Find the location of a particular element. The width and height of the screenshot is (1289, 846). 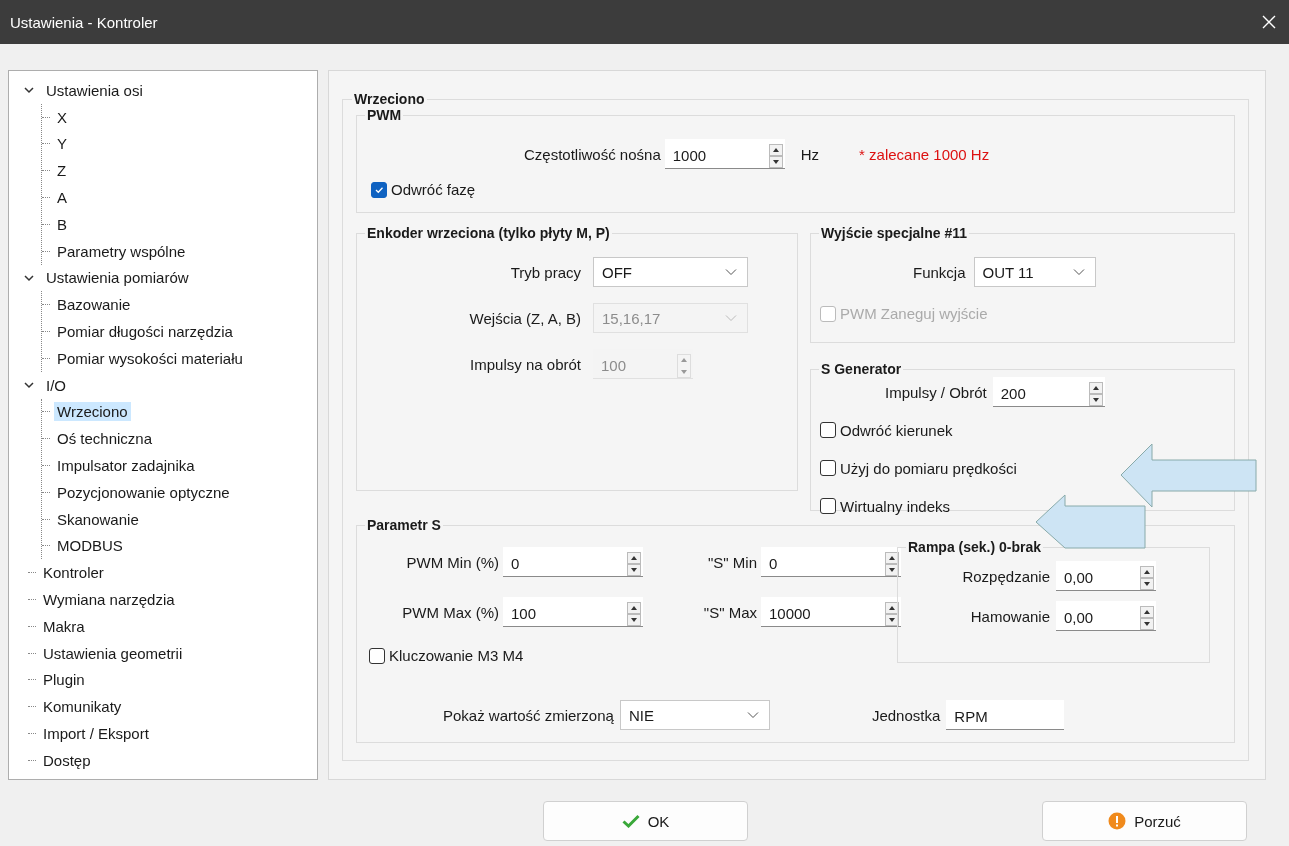

tree-item: Skanowanie is located at coordinates (98, 519).